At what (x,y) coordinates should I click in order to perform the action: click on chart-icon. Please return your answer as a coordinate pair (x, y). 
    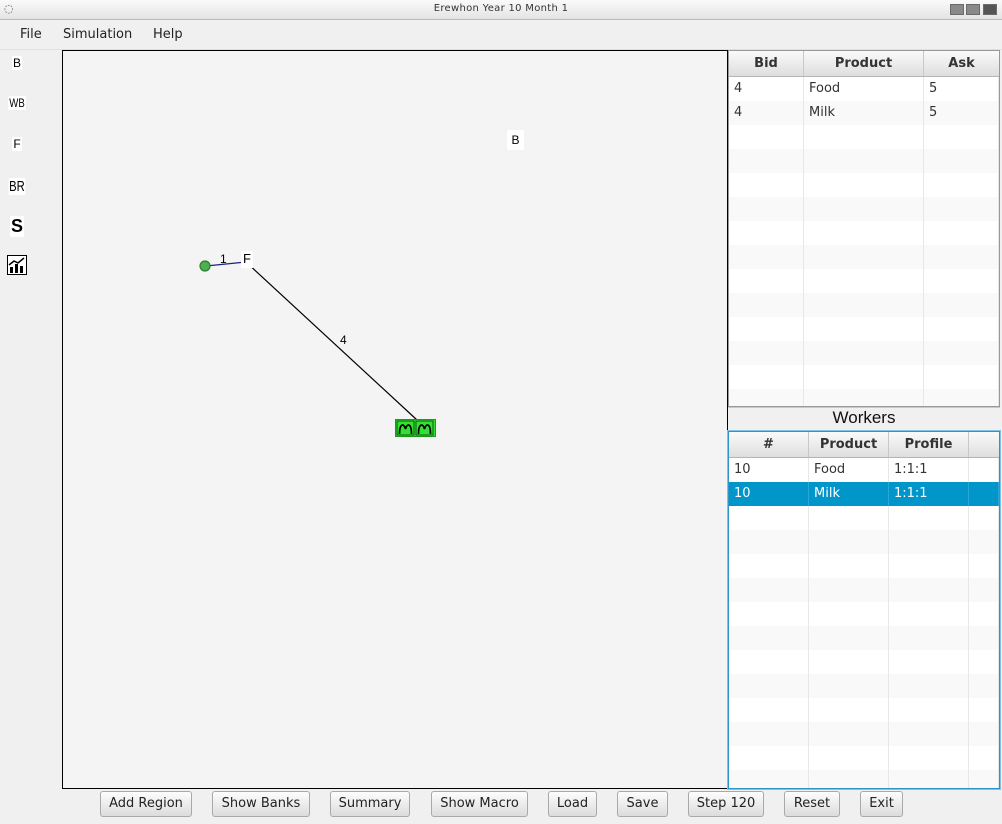
    Looking at the image, I should click on (17, 265).